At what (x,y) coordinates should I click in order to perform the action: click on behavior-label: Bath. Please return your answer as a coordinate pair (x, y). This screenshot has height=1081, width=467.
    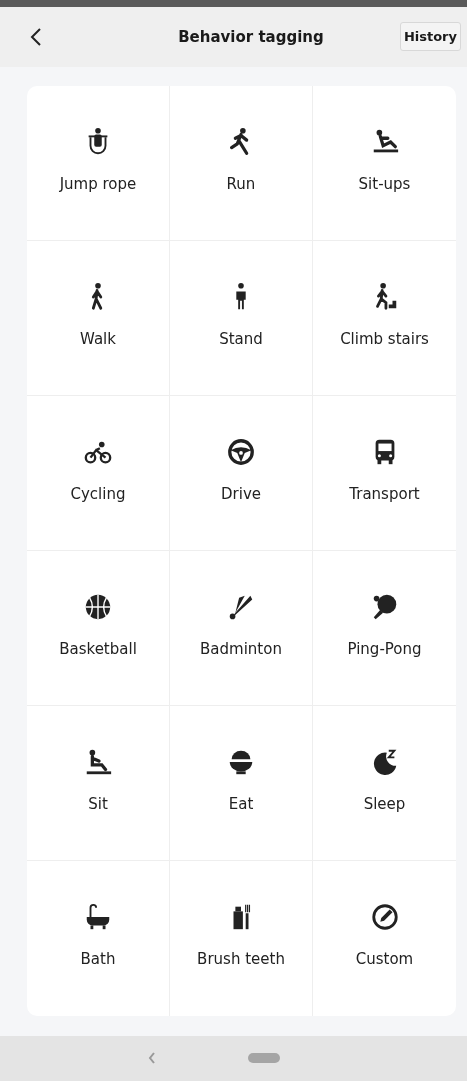
    Looking at the image, I should click on (98, 959).